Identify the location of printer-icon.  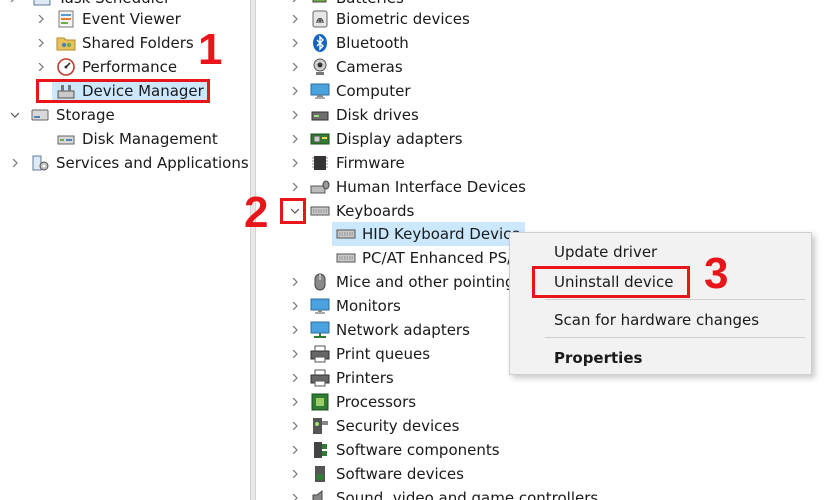
(320, 378).